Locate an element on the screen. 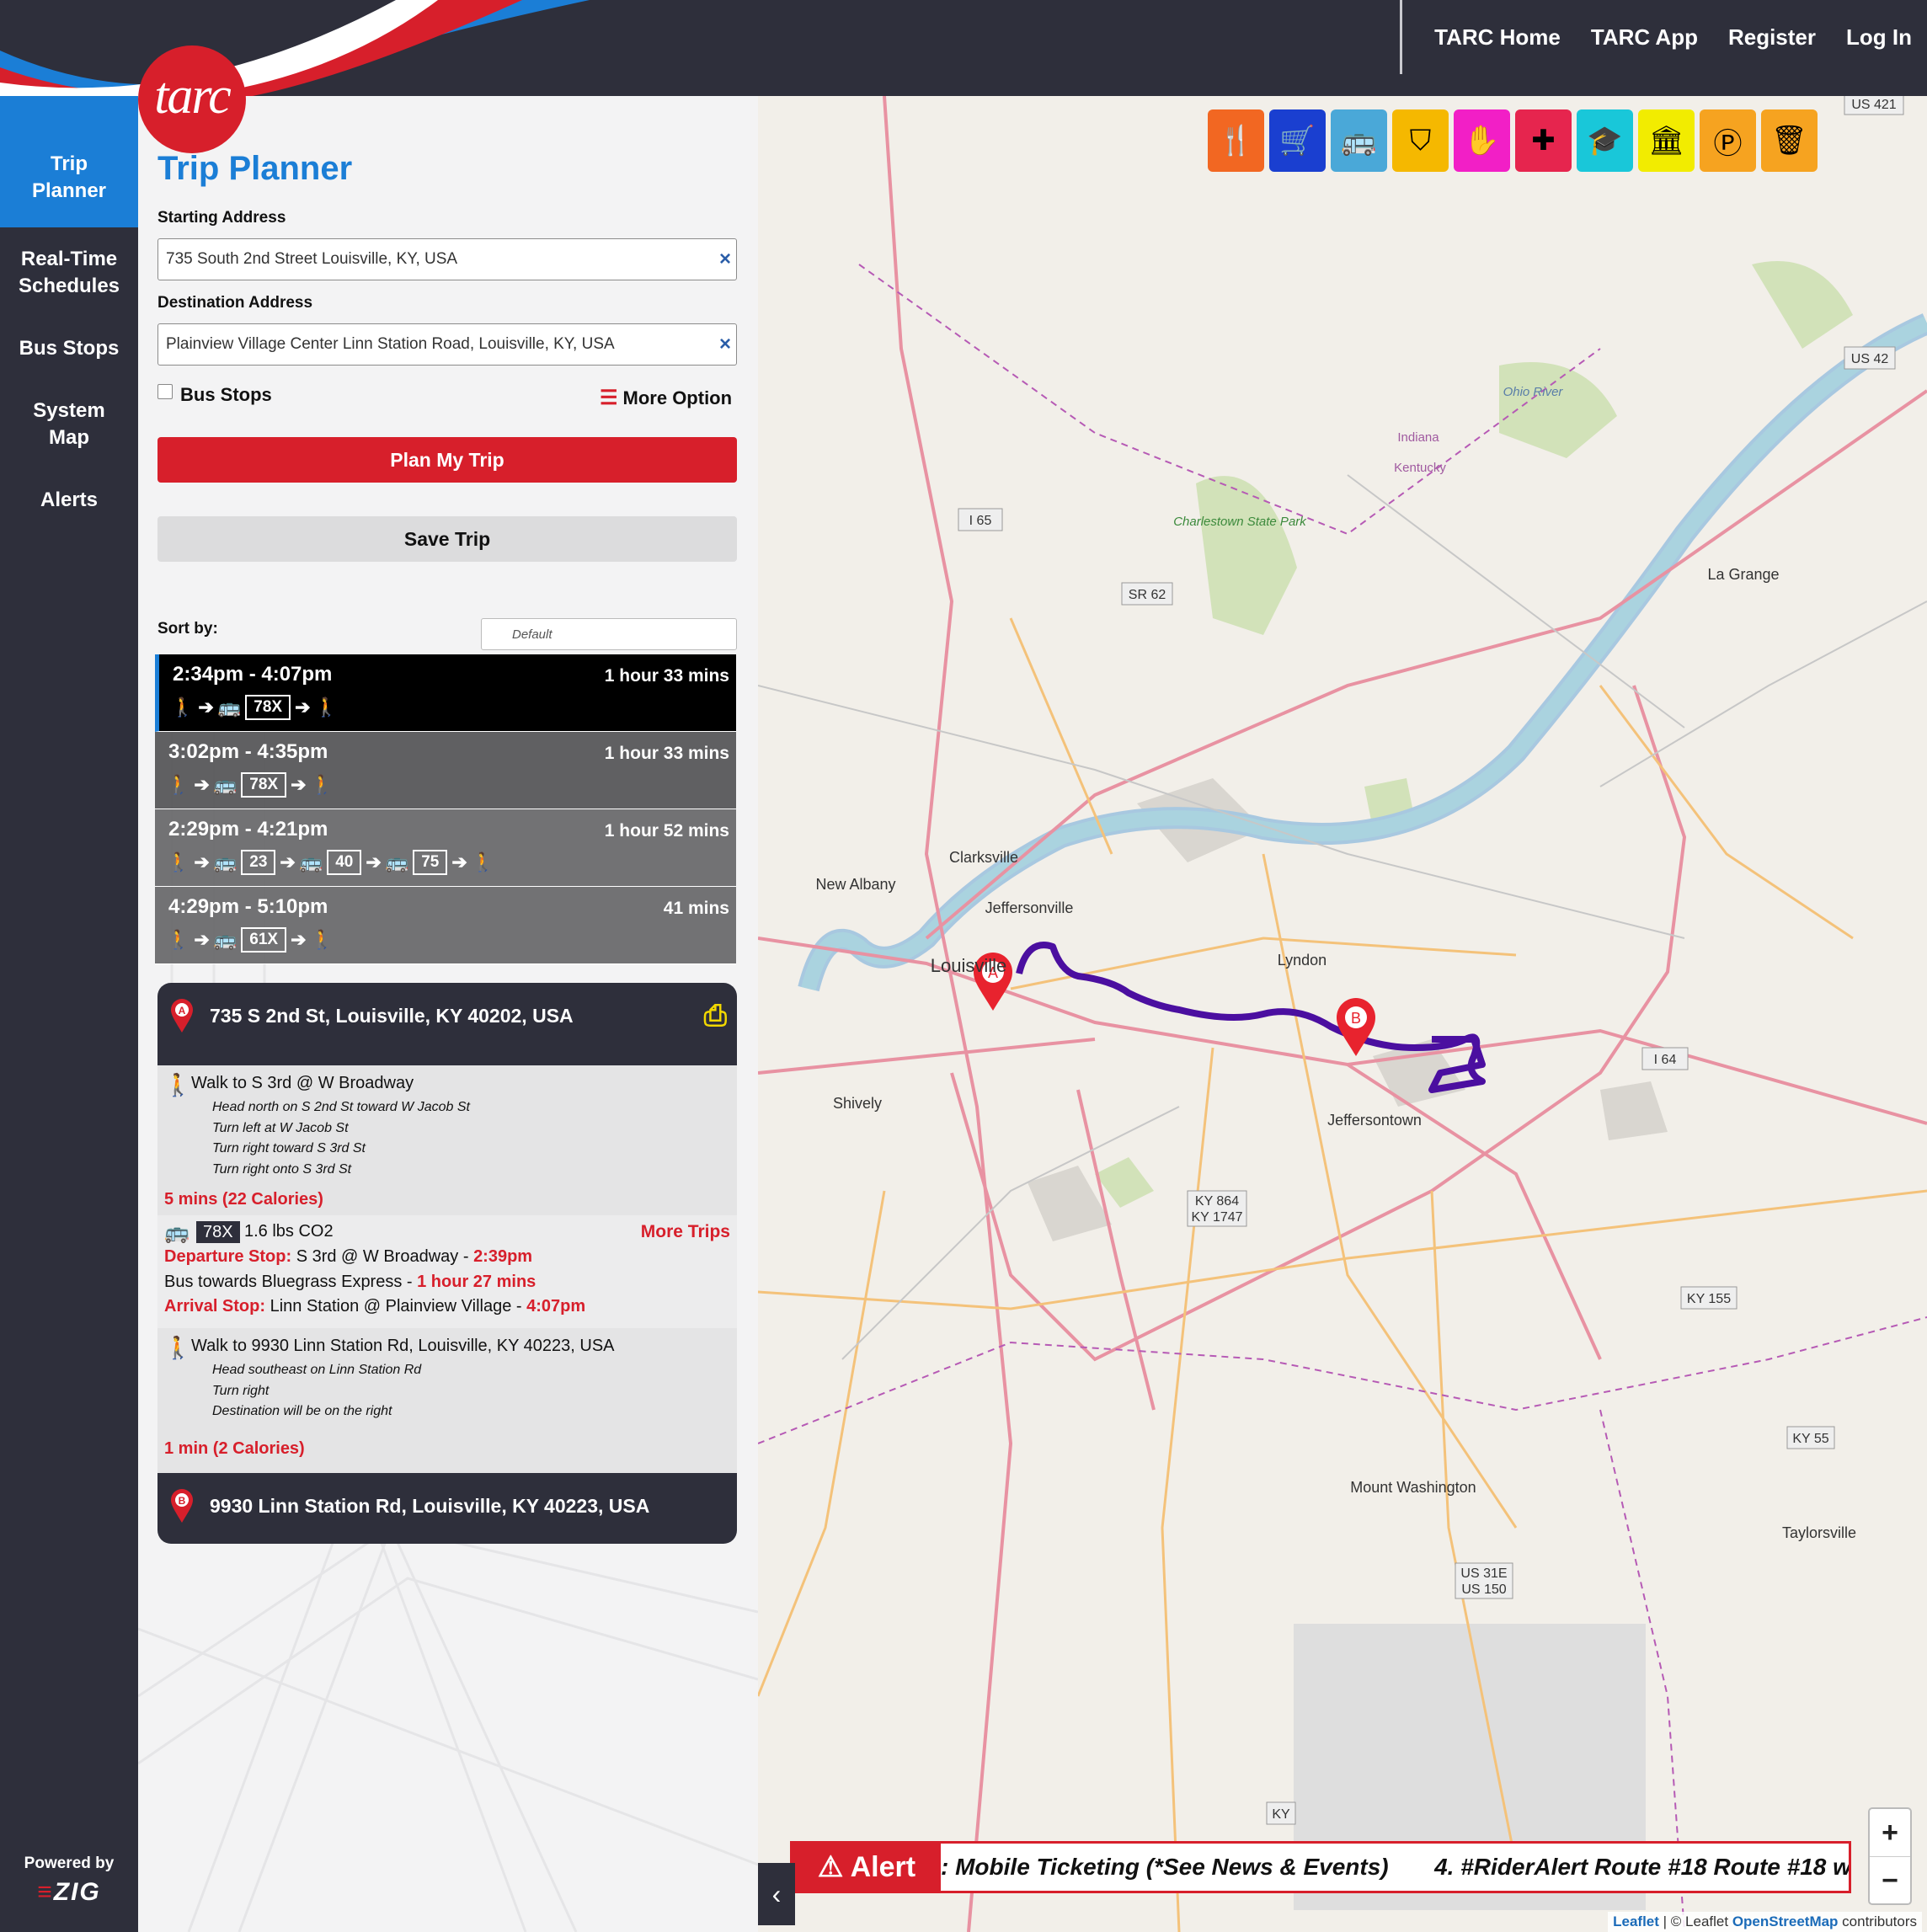  map-label: Clarksville is located at coordinates (983, 857).